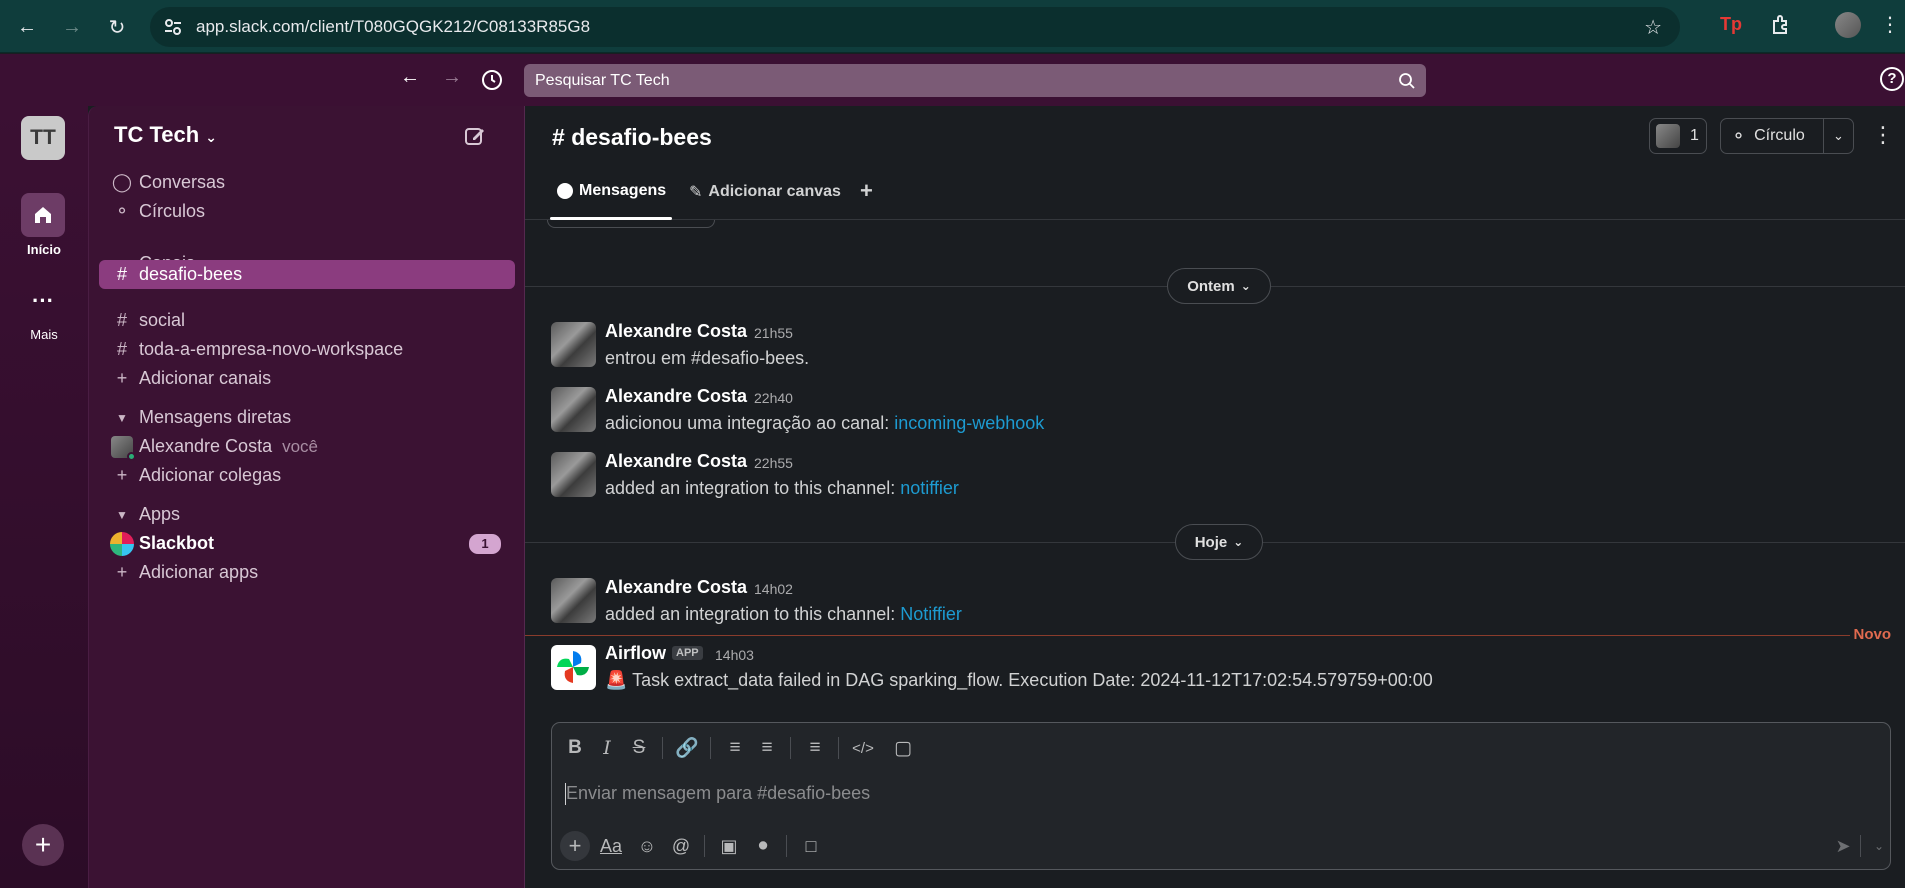 This screenshot has width=1905, height=888. Describe the element at coordinates (210, 475) in the screenshot. I see `add-colleagues-label: Adicionar colegas` at that location.